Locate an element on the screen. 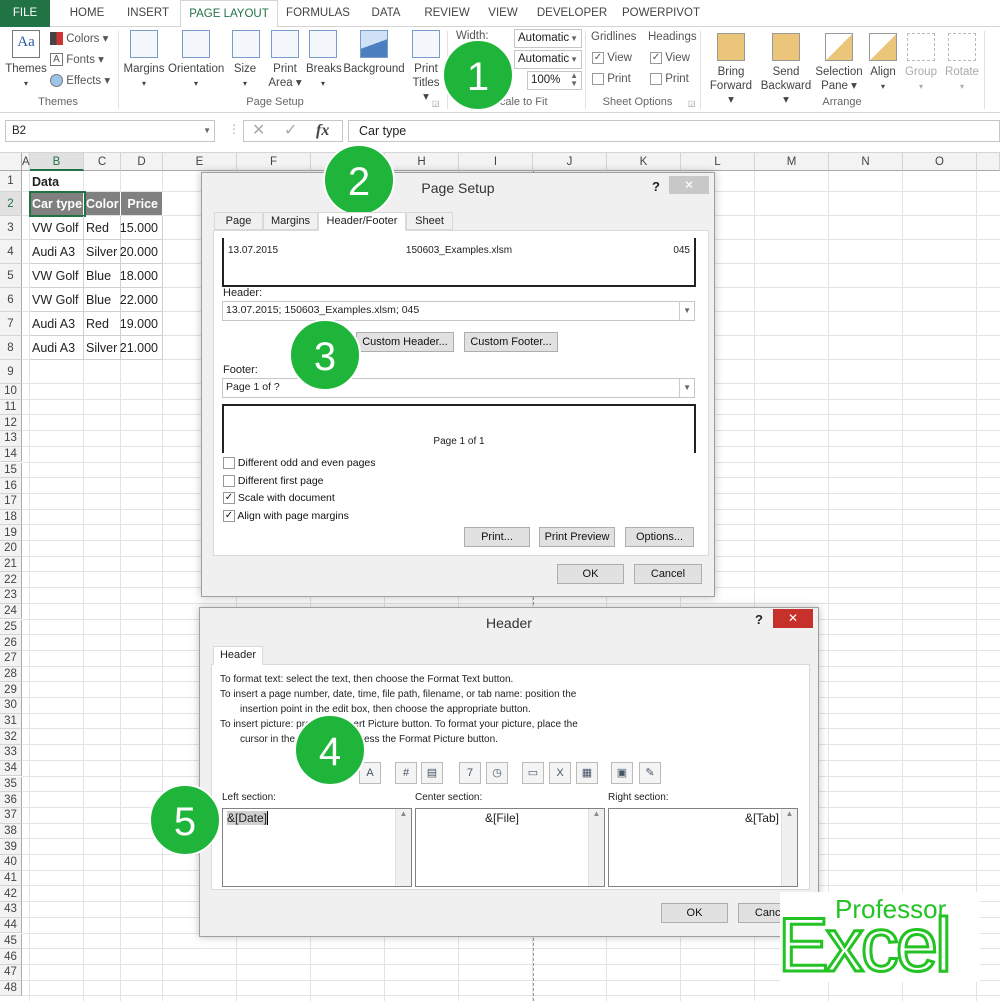  cancel-icon: ✕ is located at coordinates (258, 131).